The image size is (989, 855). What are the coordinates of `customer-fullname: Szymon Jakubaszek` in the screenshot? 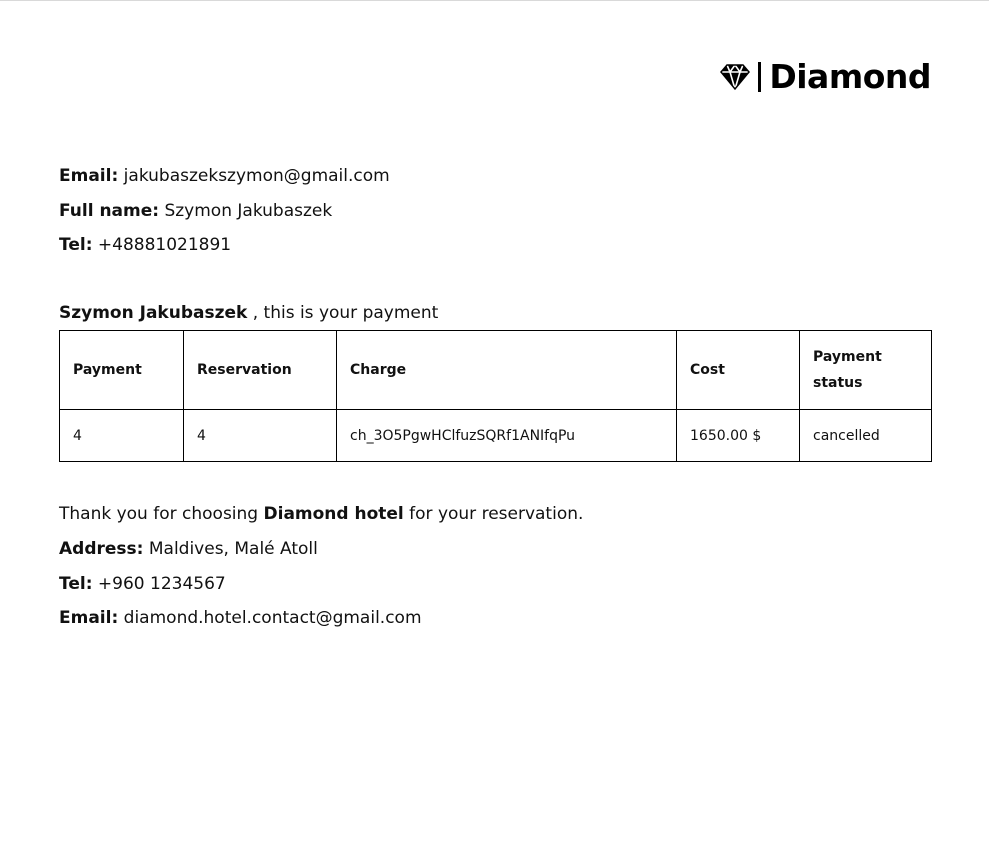 It's located at (248, 210).